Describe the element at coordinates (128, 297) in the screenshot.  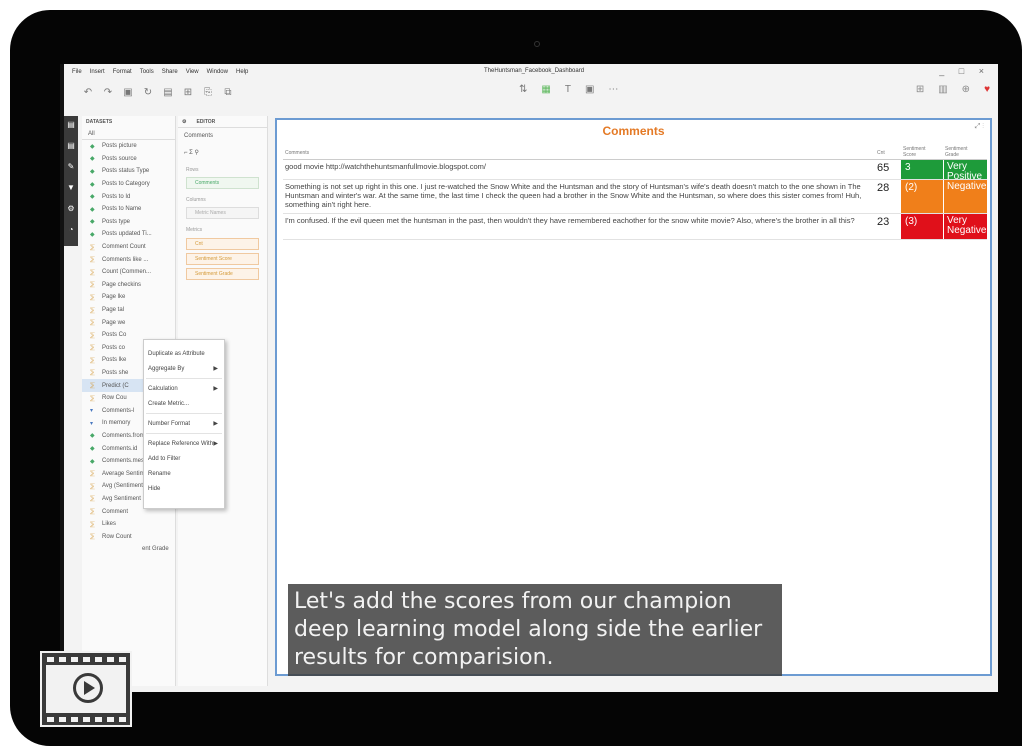
I see `dataset-object-item: ⅀ Page lke` at that location.